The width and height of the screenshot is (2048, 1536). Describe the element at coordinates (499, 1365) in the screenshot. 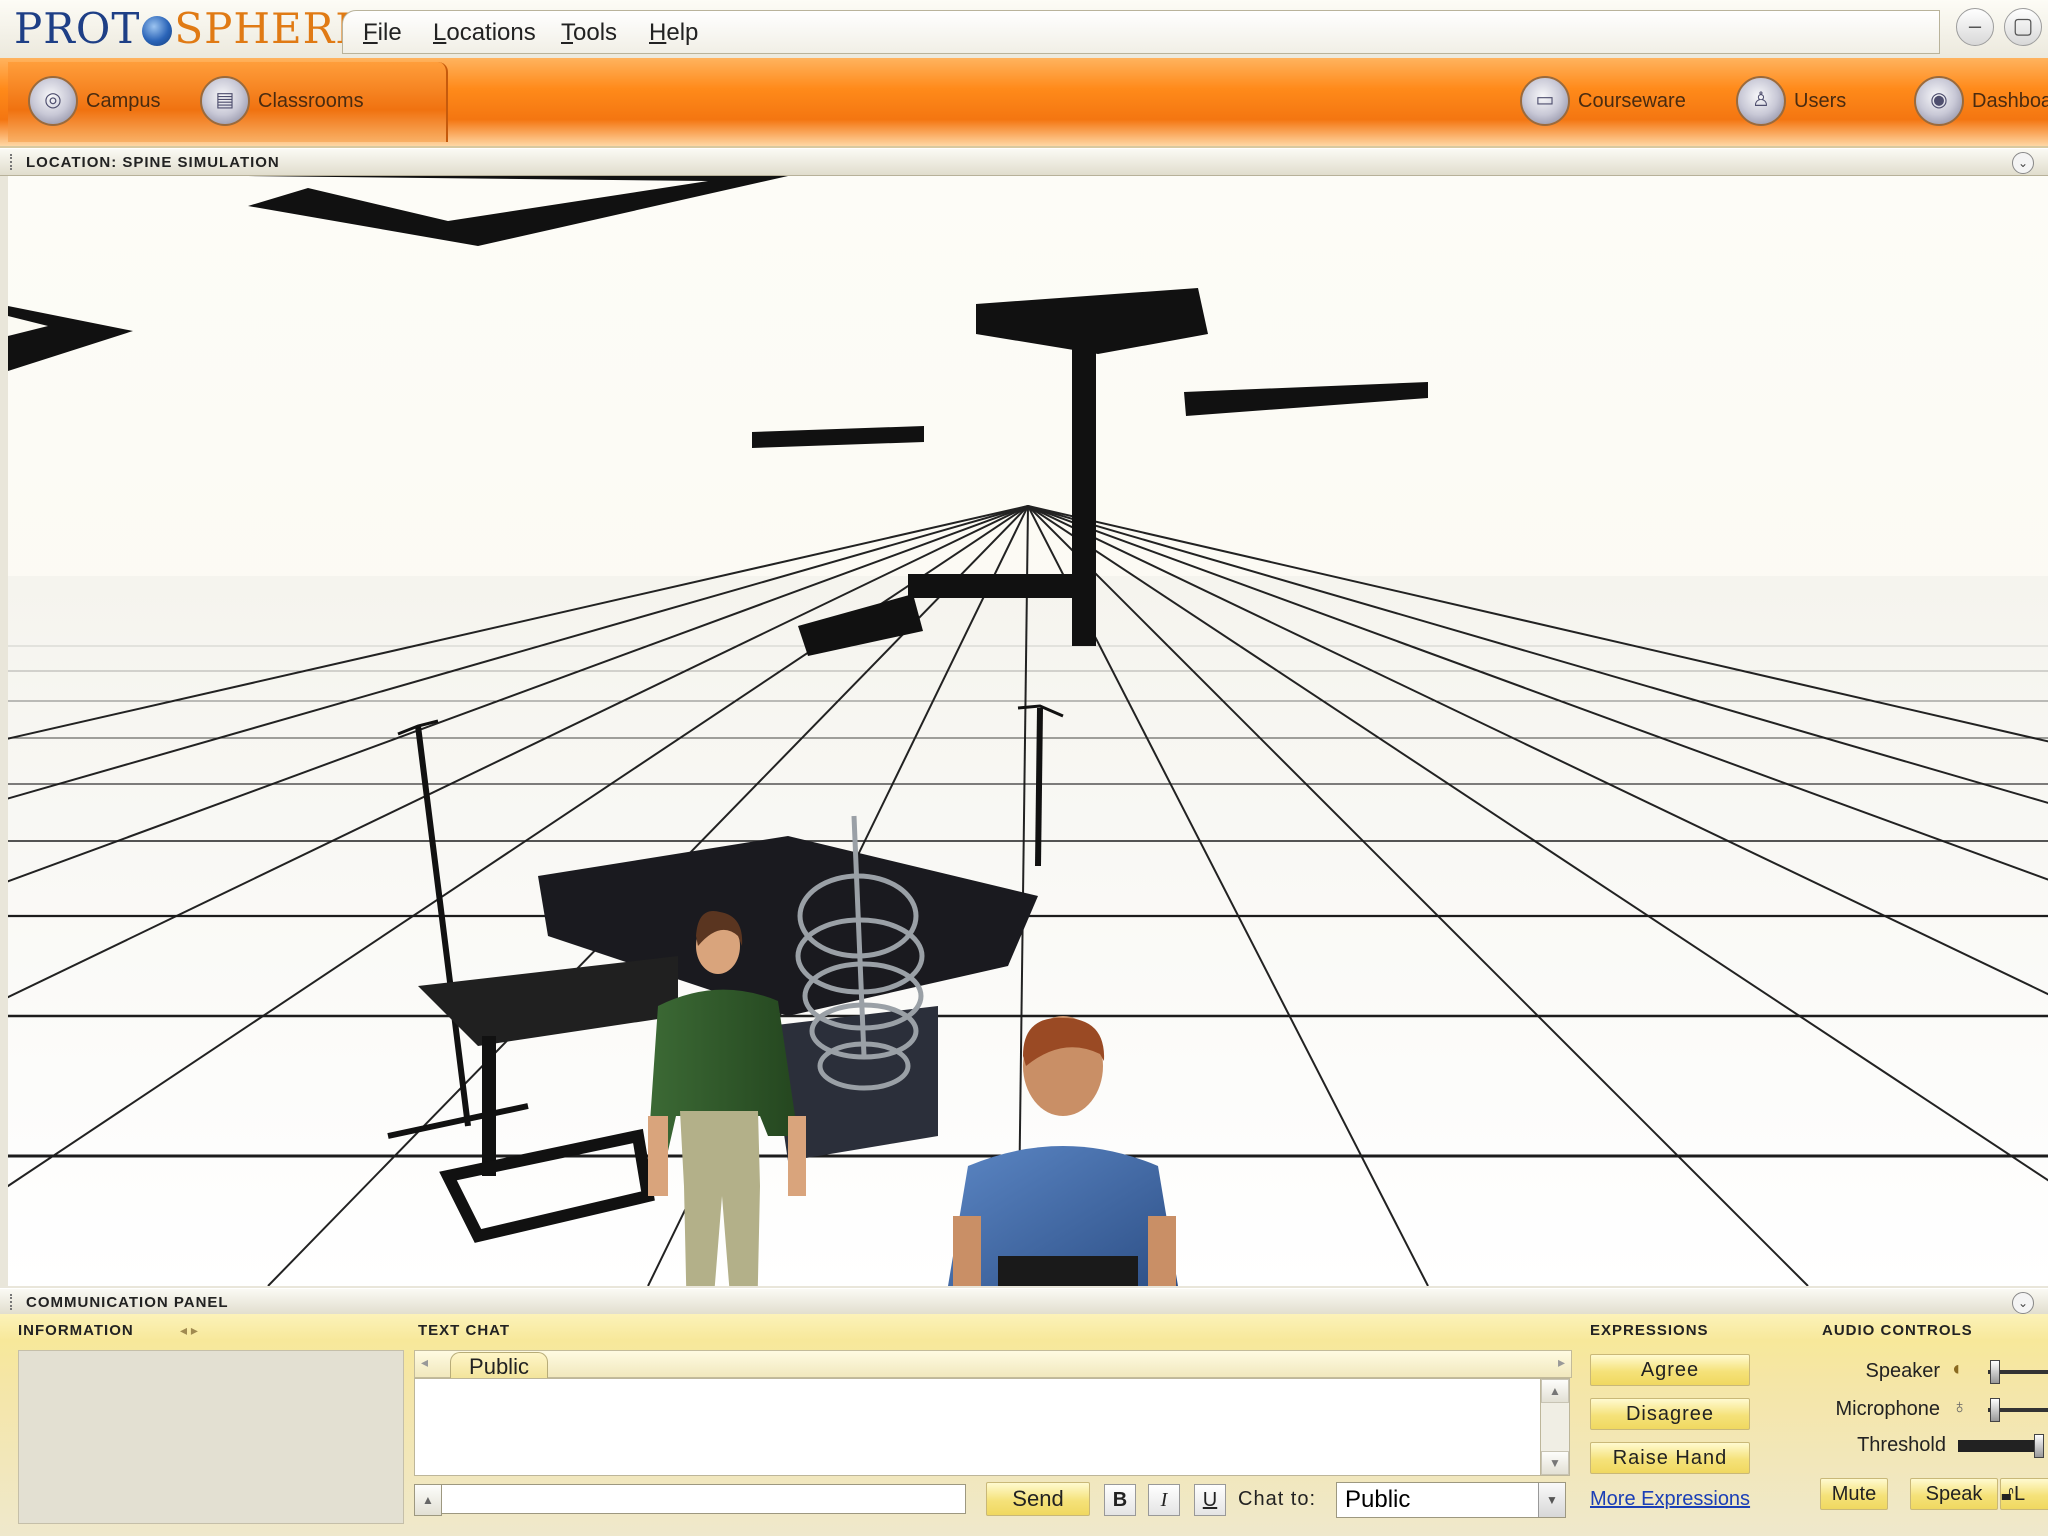

I see `tab-public: Public` at that location.